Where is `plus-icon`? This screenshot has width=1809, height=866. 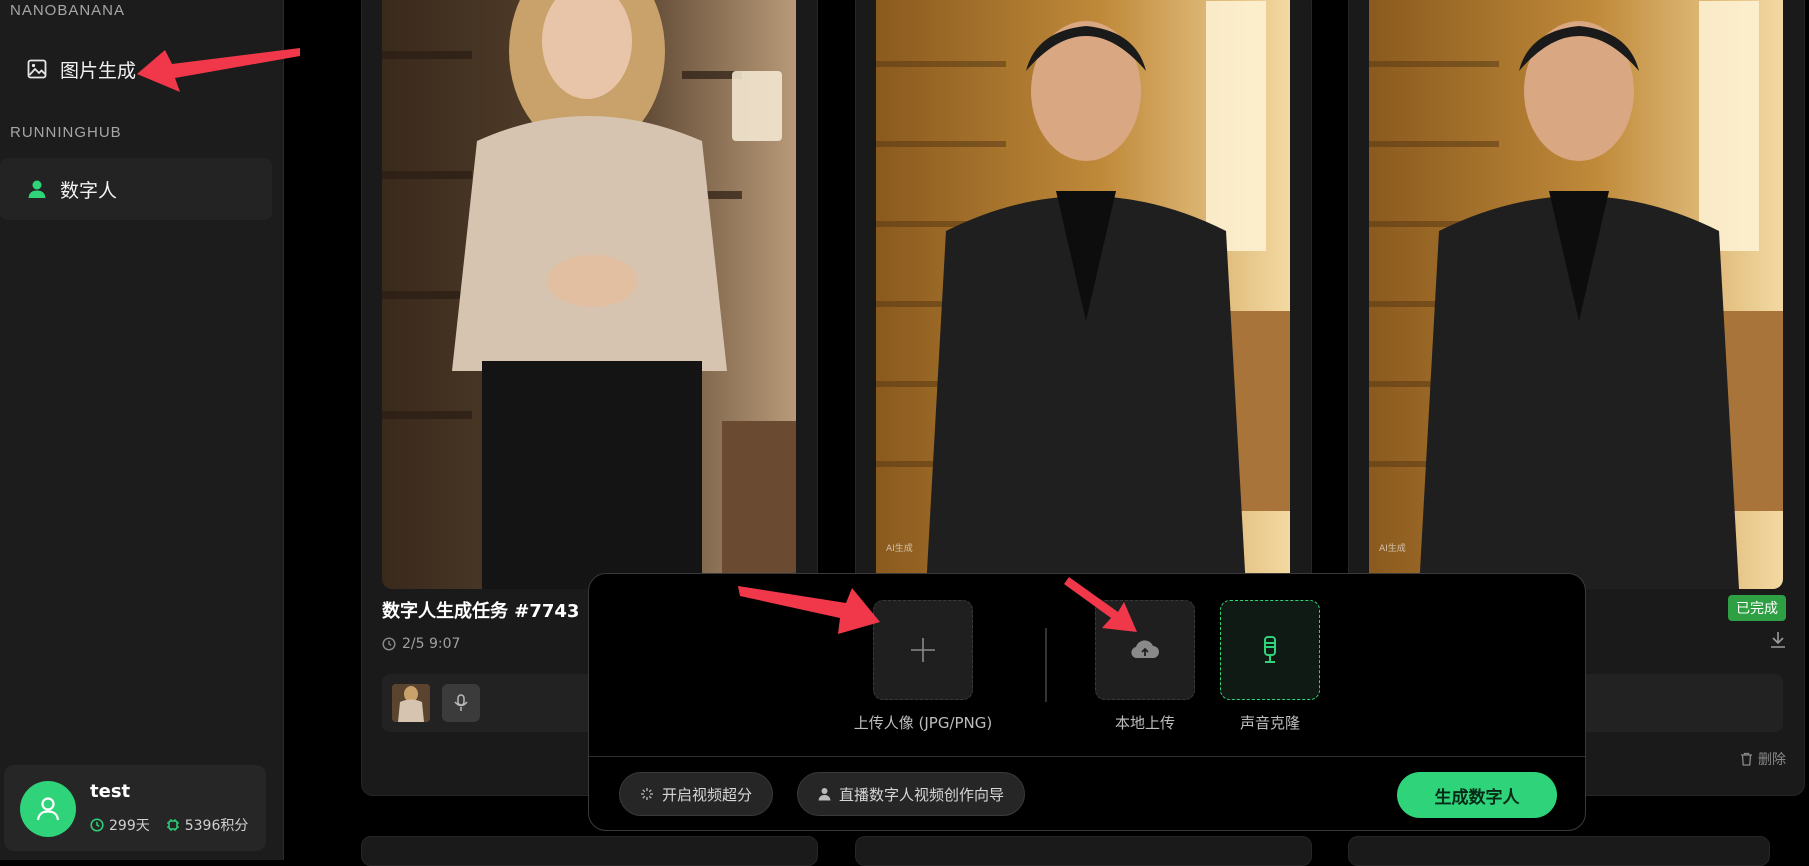 plus-icon is located at coordinates (923, 650).